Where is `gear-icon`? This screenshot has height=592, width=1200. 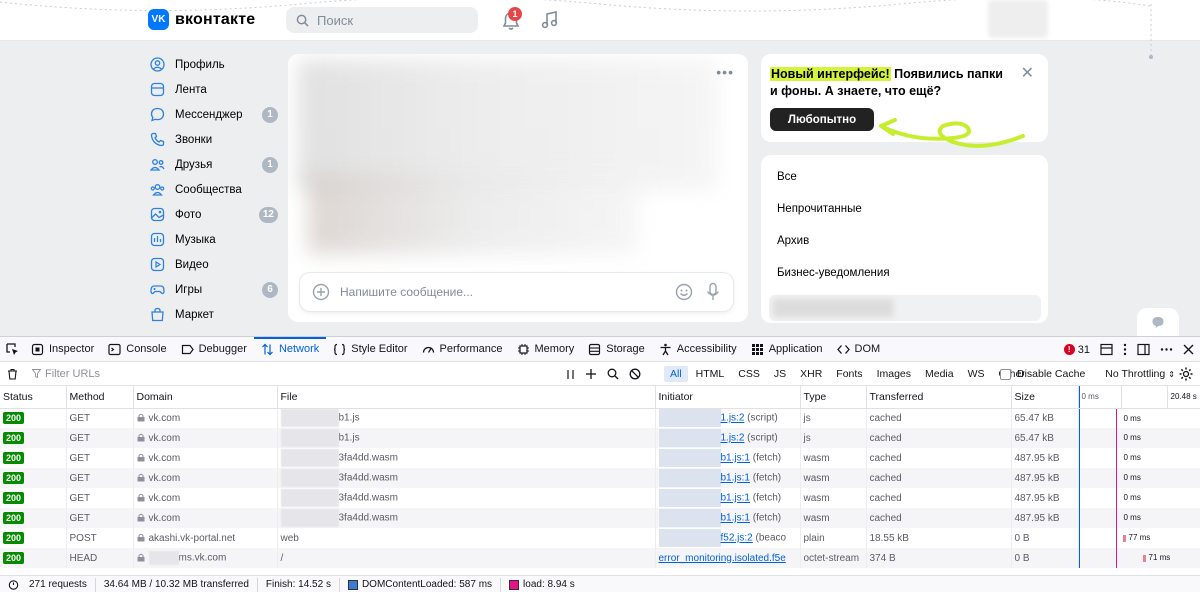
gear-icon is located at coordinates (1186, 374).